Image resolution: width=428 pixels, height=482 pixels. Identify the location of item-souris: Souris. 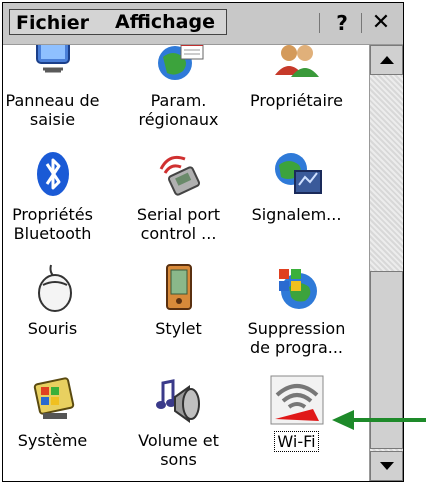
(56, 300).